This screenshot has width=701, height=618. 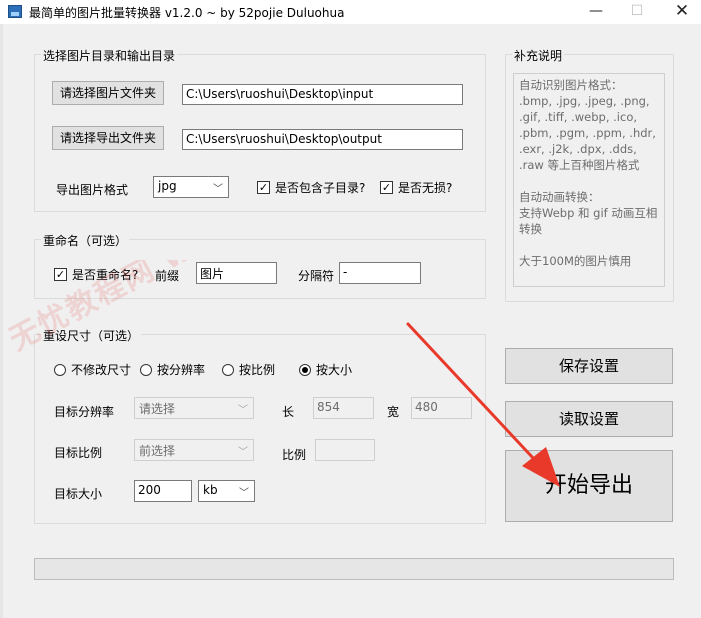 What do you see at coordinates (109, 55) in the screenshot?
I see `dirs-group-title: 选择图片目录和输出目录` at bounding box center [109, 55].